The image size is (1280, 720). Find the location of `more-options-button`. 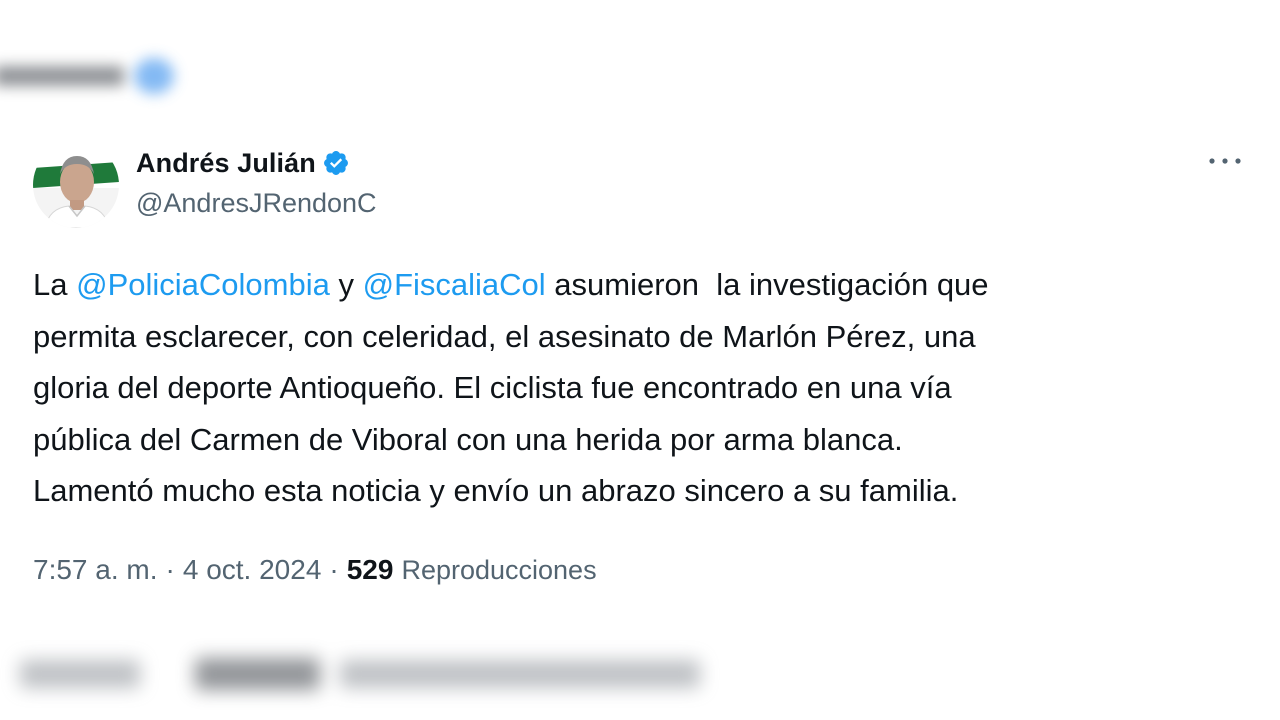

more-options-button is located at coordinates (1225, 161).